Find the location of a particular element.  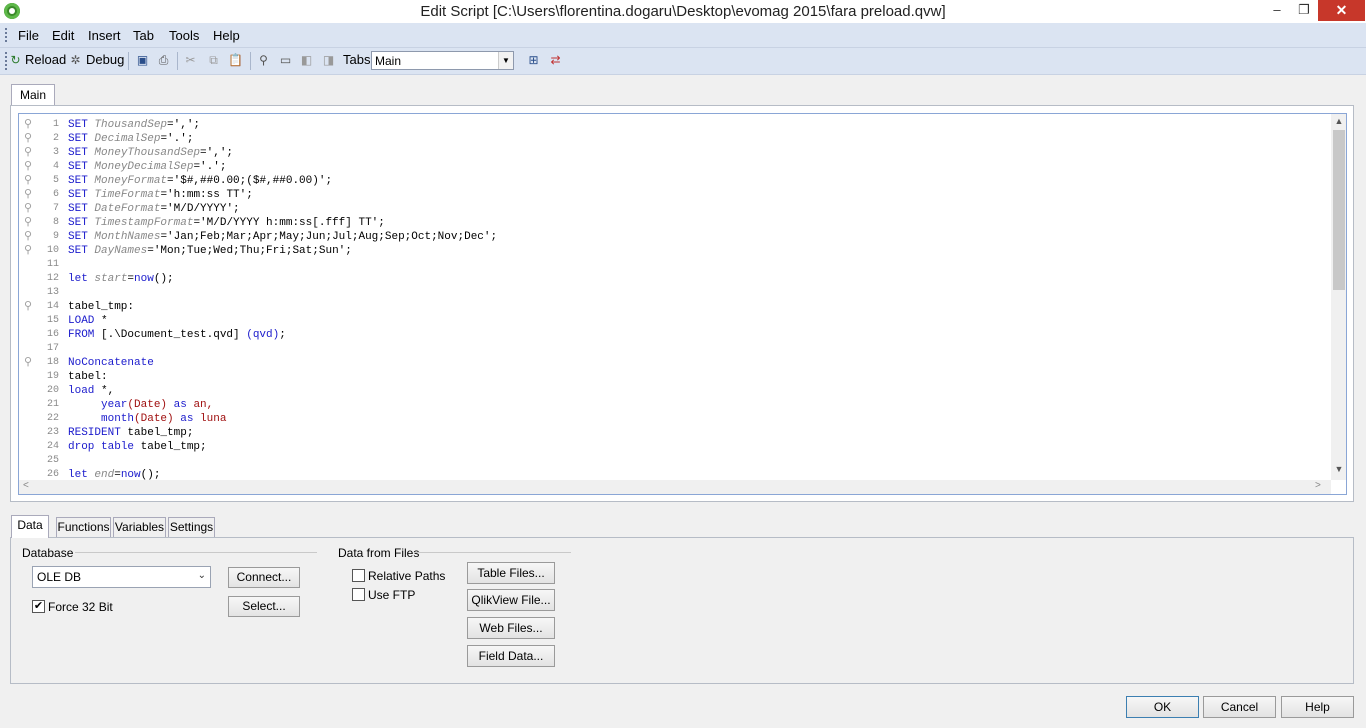

copy-icon: ⧉ is located at coordinates (213, 60).